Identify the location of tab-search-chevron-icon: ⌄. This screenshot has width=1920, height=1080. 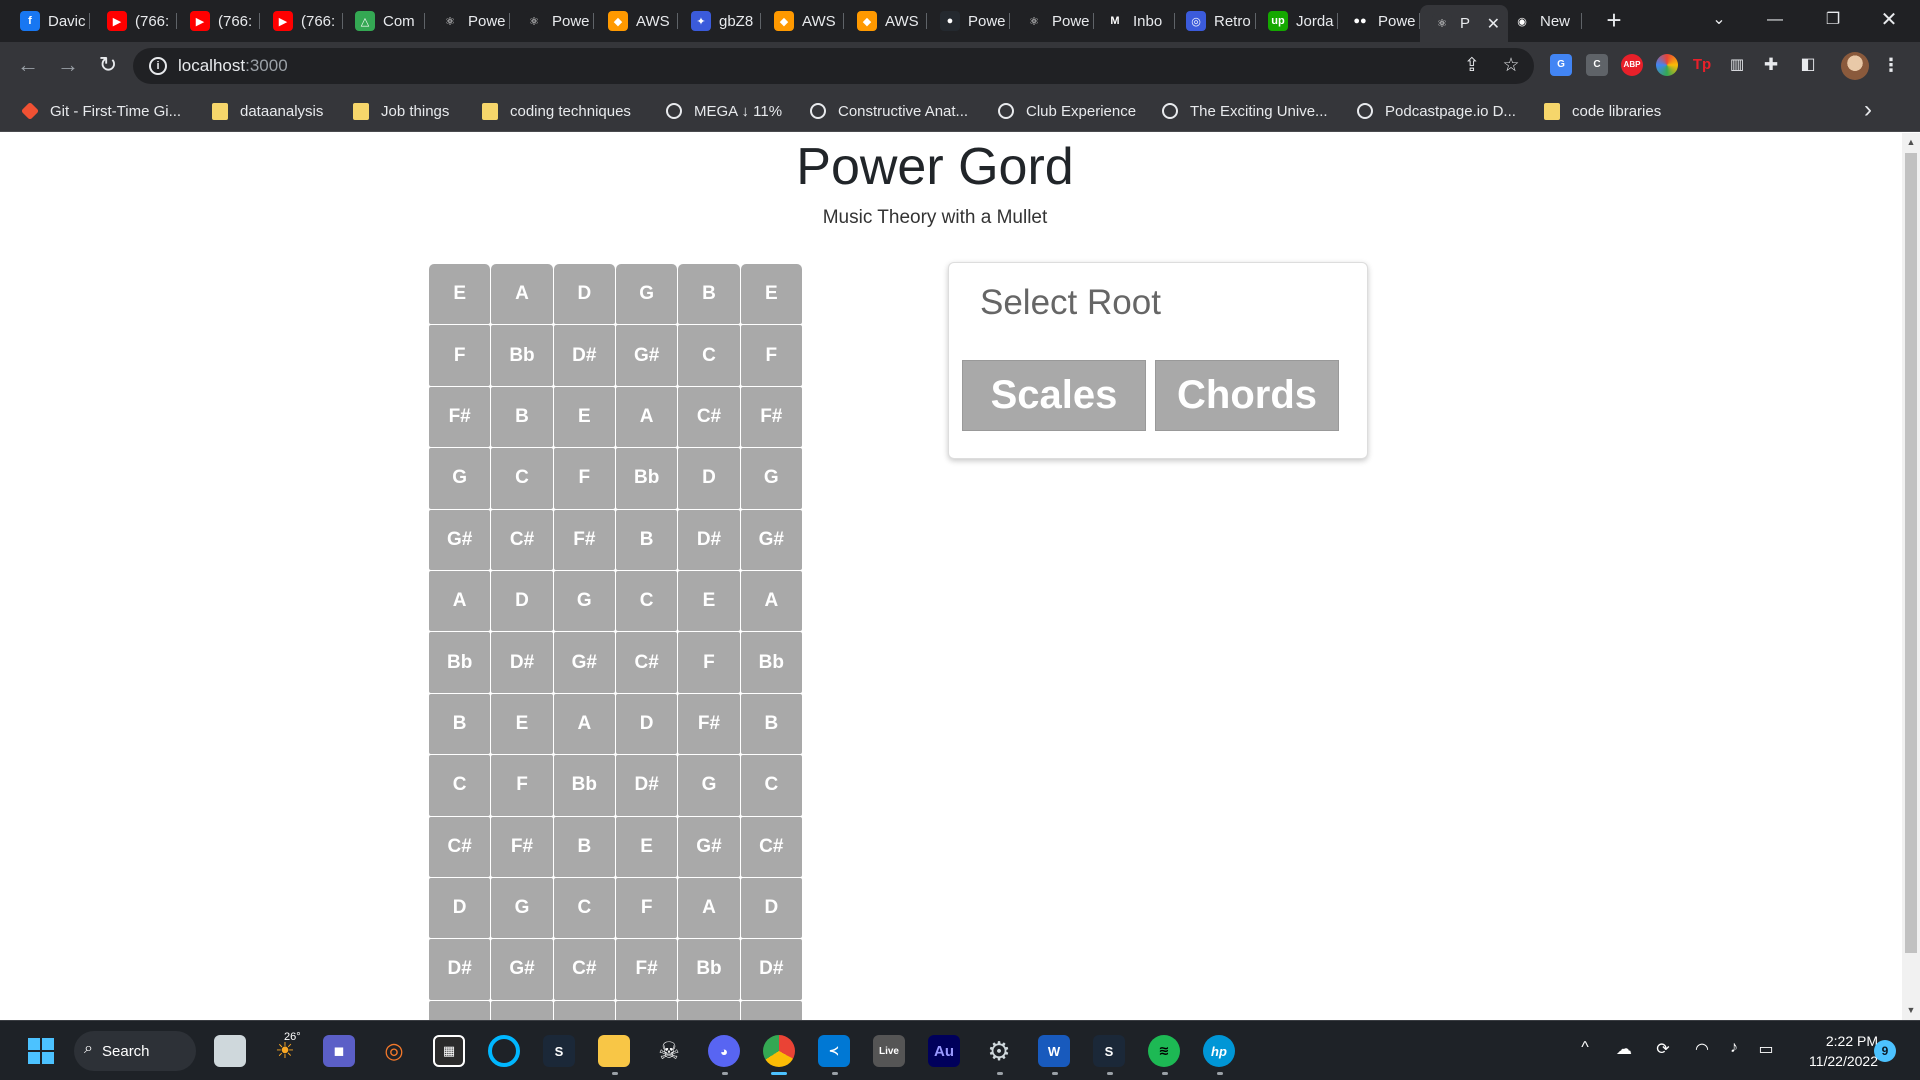
(1719, 21).